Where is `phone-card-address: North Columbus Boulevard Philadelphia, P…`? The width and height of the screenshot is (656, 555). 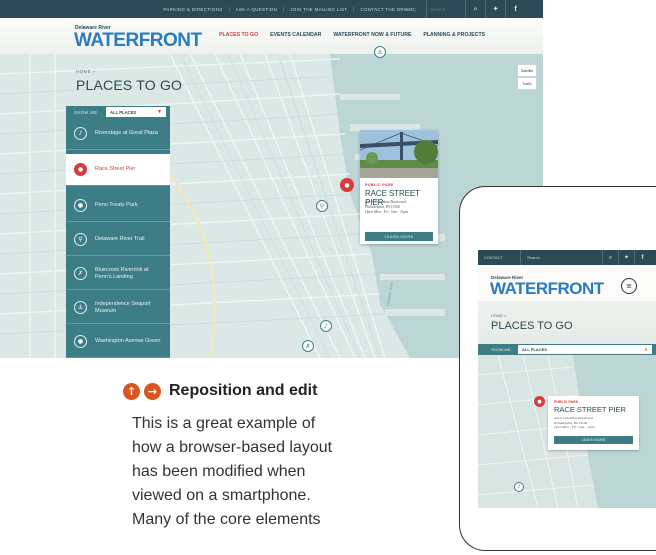 phone-card-address: North Columbus Boulevard Philadelphia, P… is located at coordinates (574, 423).